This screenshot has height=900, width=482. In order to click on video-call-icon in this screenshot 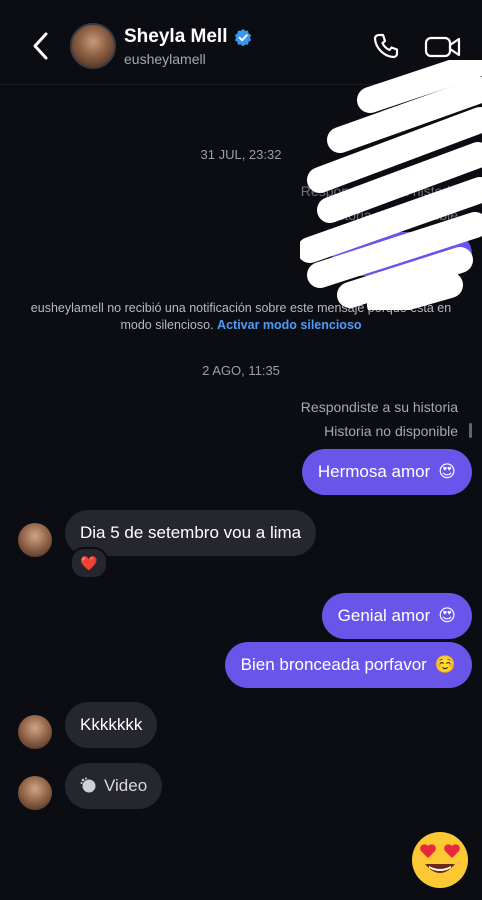, I will do `click(443, 47)`.